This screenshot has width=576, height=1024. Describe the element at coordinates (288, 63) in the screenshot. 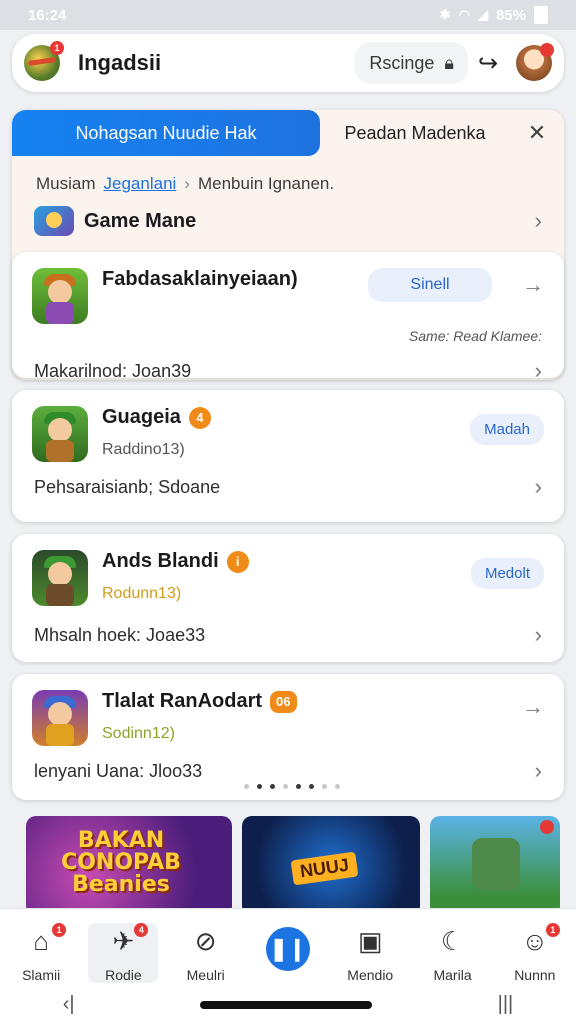

I see `top-app-bar: 1 Ingadsii Rscinge 🔒︎ ↪` at that location.